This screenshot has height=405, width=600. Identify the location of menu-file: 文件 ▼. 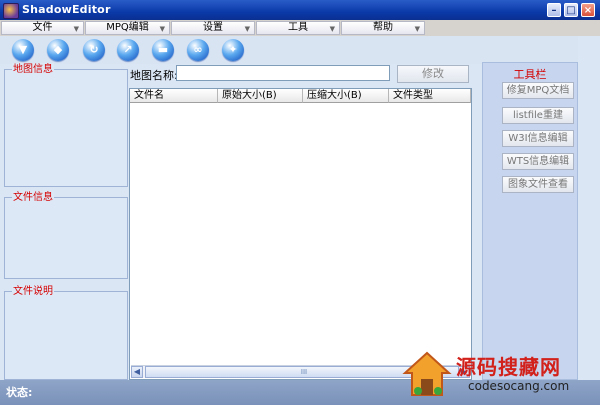
(42, 28).